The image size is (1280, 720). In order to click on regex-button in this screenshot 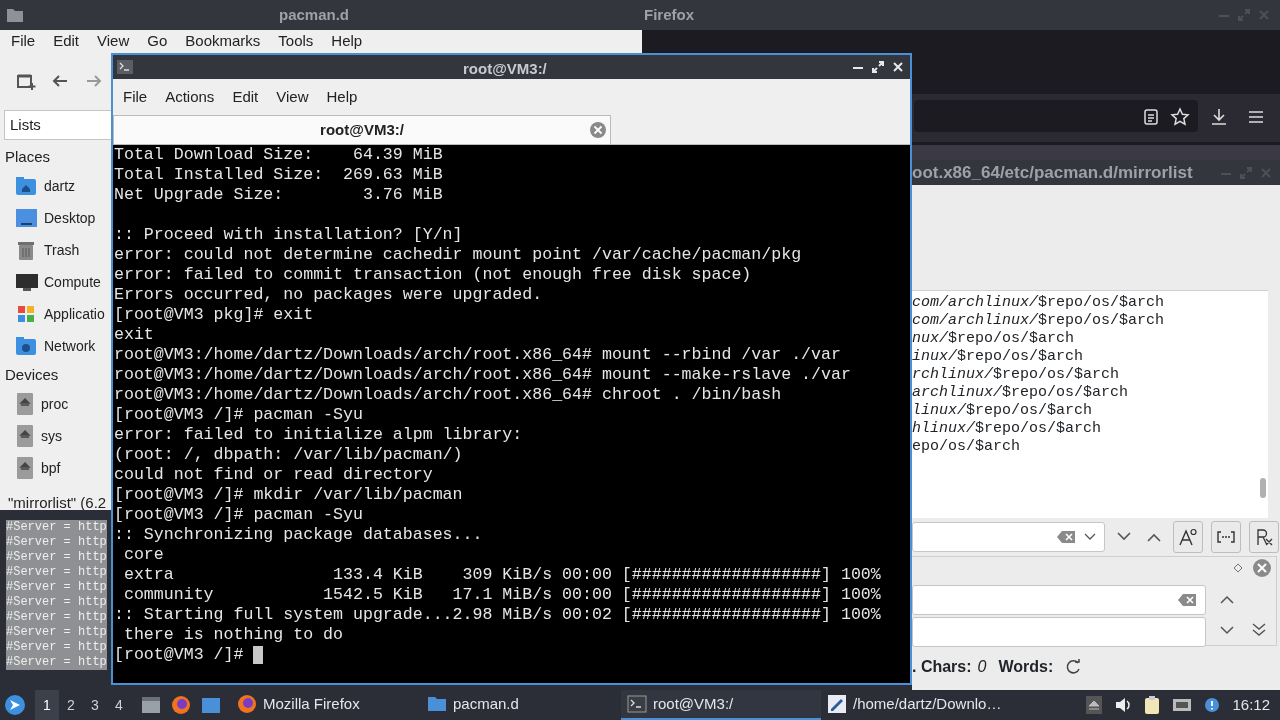, I will do `click(1264, 537)`.